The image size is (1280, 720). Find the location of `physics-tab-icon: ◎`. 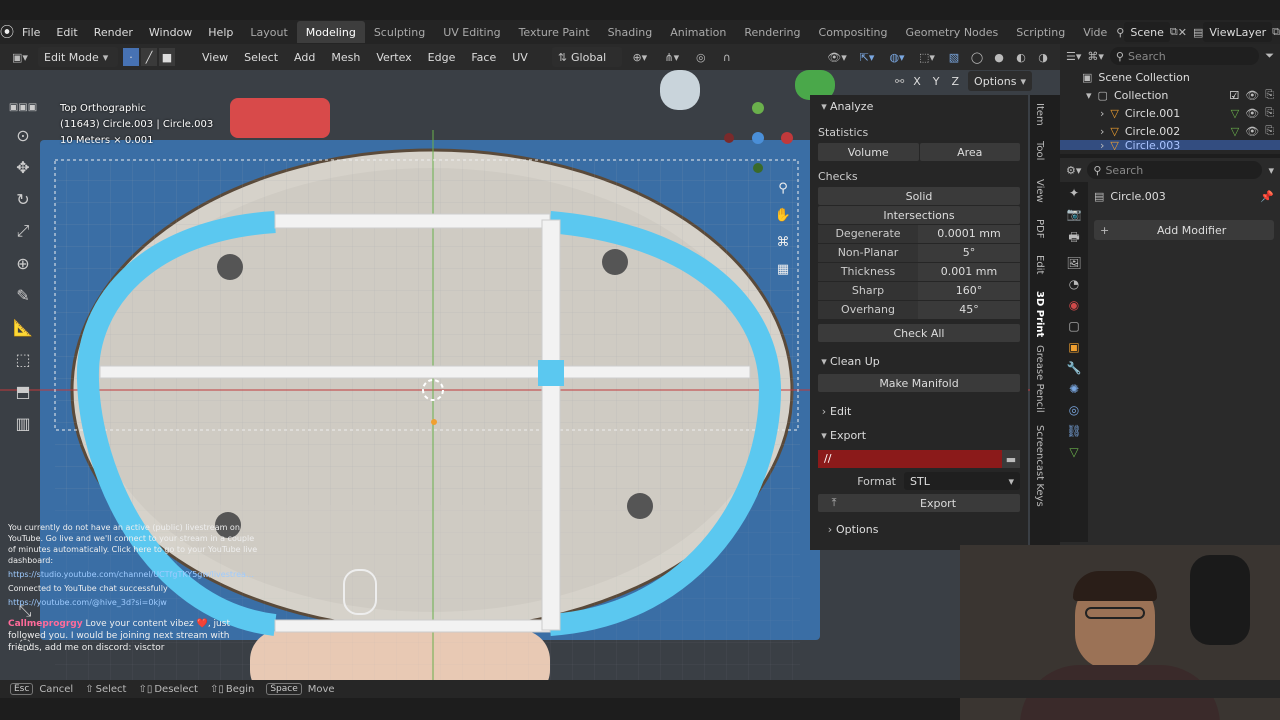

physics-tab-icon: ◎ is located at coordinates (1074, 410).